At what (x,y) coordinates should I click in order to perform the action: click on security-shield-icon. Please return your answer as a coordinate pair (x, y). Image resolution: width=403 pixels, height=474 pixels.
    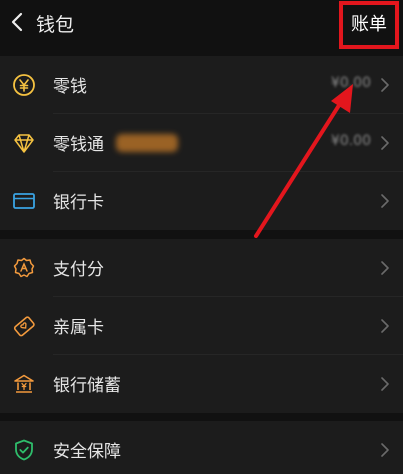
    Looking at the image, I should click on (24, 450).